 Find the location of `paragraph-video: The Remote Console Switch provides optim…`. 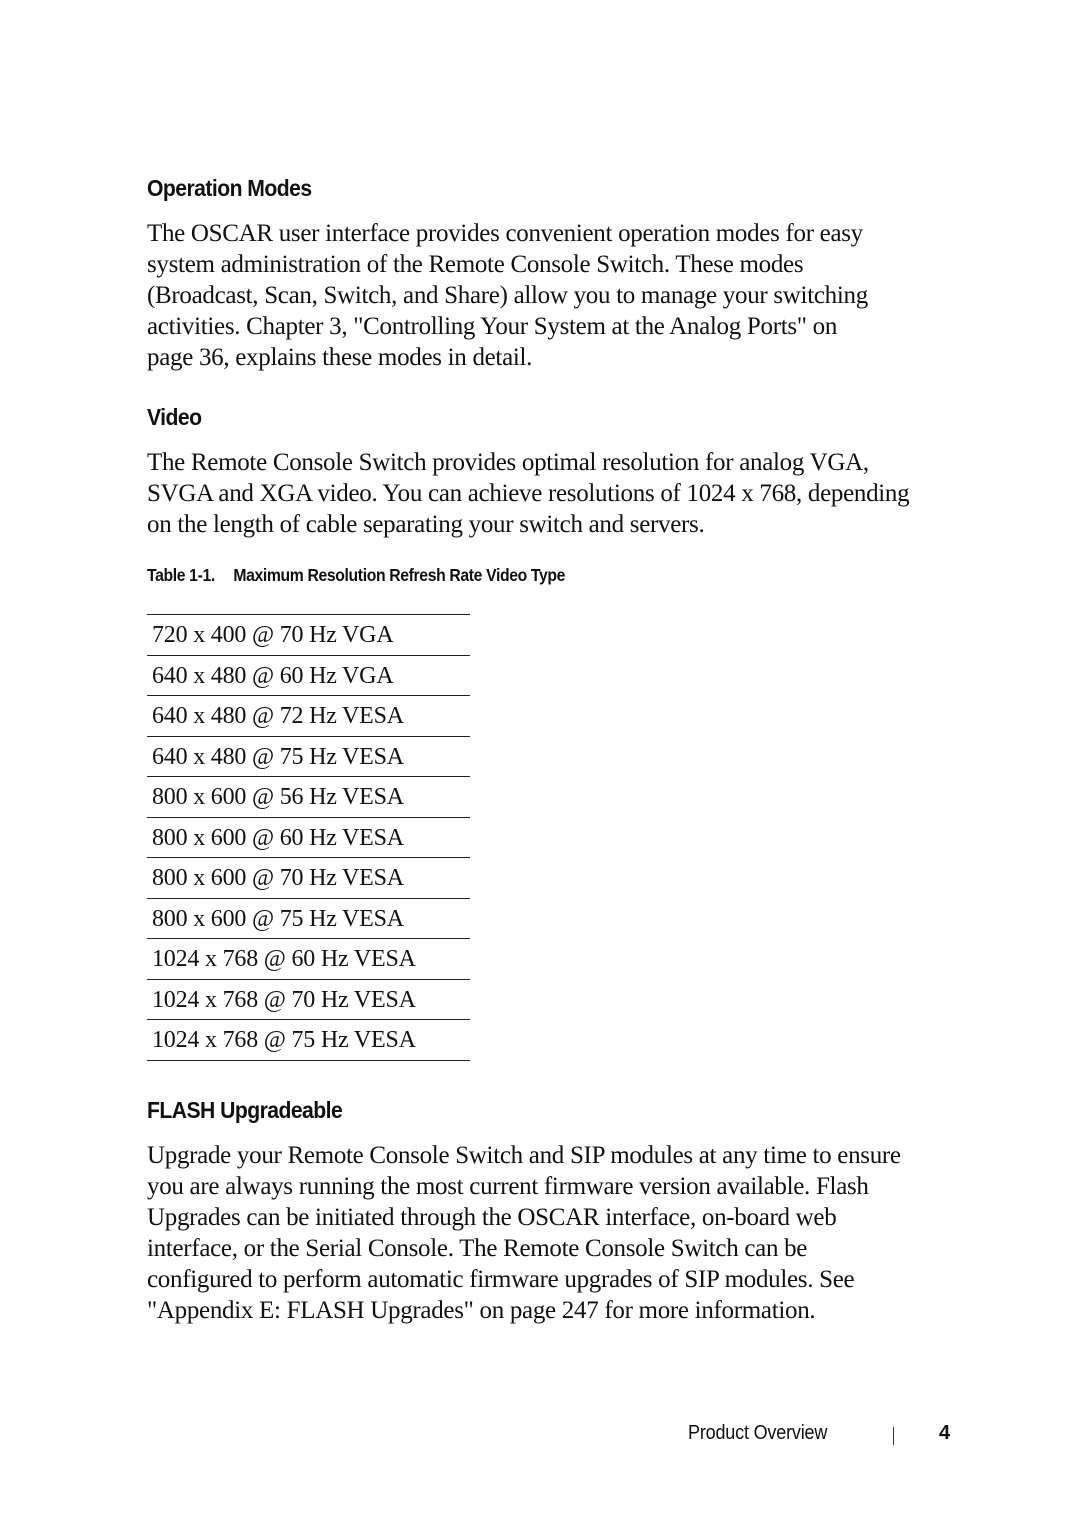

paragraph-video: The Remote Console Switch provides optim… is located at coordinates (562, 493).